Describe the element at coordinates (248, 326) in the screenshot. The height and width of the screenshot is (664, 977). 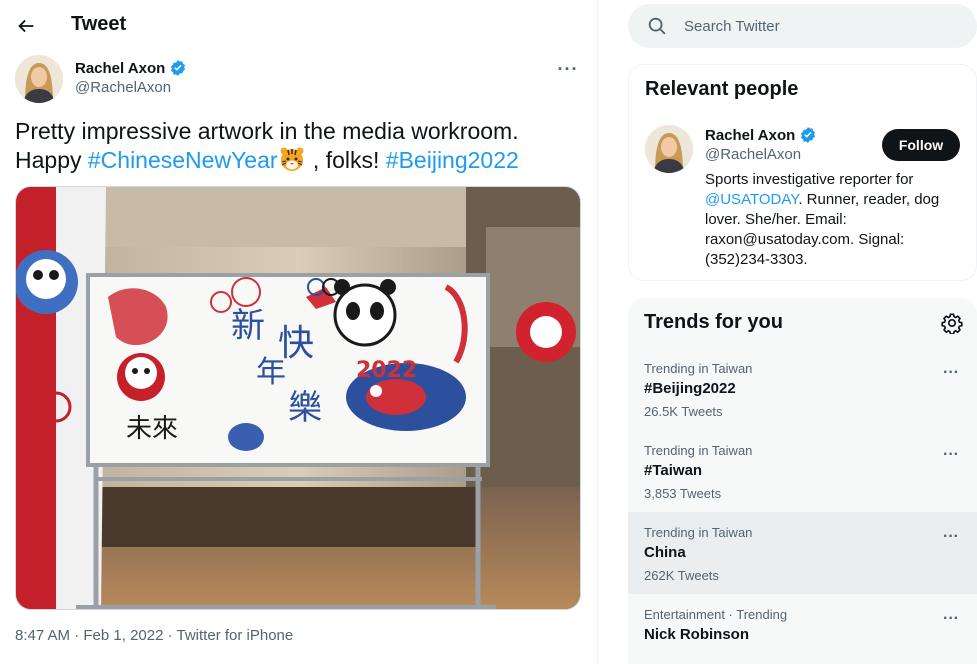
I see `svg-text: 新` at that location.